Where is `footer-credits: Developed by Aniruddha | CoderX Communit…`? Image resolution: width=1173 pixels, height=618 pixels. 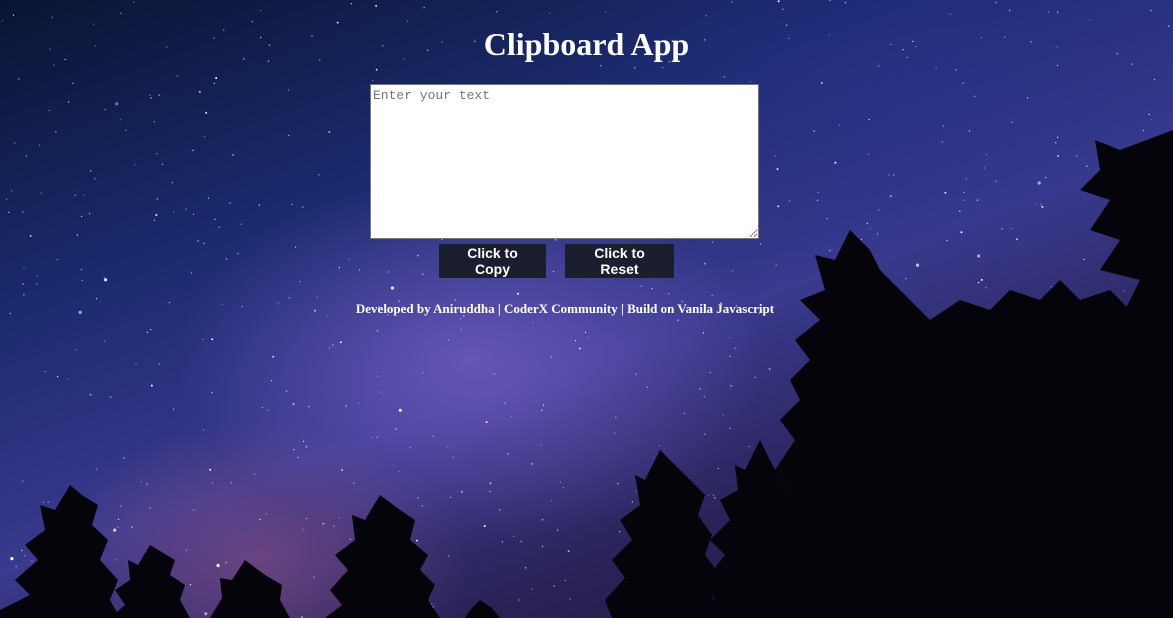 footer-credits: Developed by Aniruddha | CoderX Communit… is located at coordinates (565, 308).